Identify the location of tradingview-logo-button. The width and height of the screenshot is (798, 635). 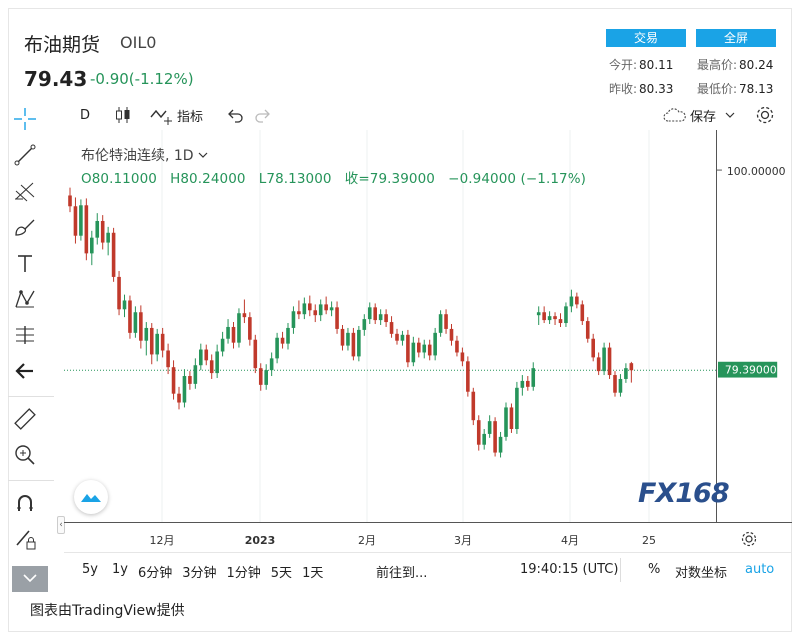
(91, 497).